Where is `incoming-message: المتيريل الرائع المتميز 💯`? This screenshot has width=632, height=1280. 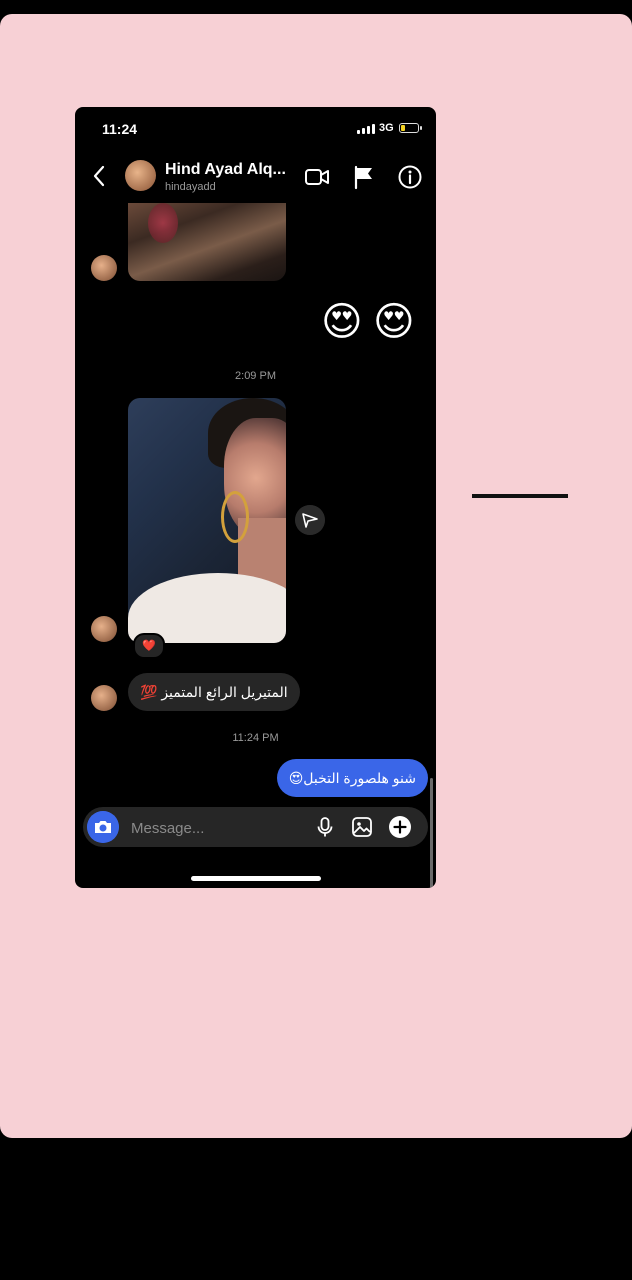
incoming-message: المتيريل الرائع المتميز 💯 is located at coordinates (214, 692).